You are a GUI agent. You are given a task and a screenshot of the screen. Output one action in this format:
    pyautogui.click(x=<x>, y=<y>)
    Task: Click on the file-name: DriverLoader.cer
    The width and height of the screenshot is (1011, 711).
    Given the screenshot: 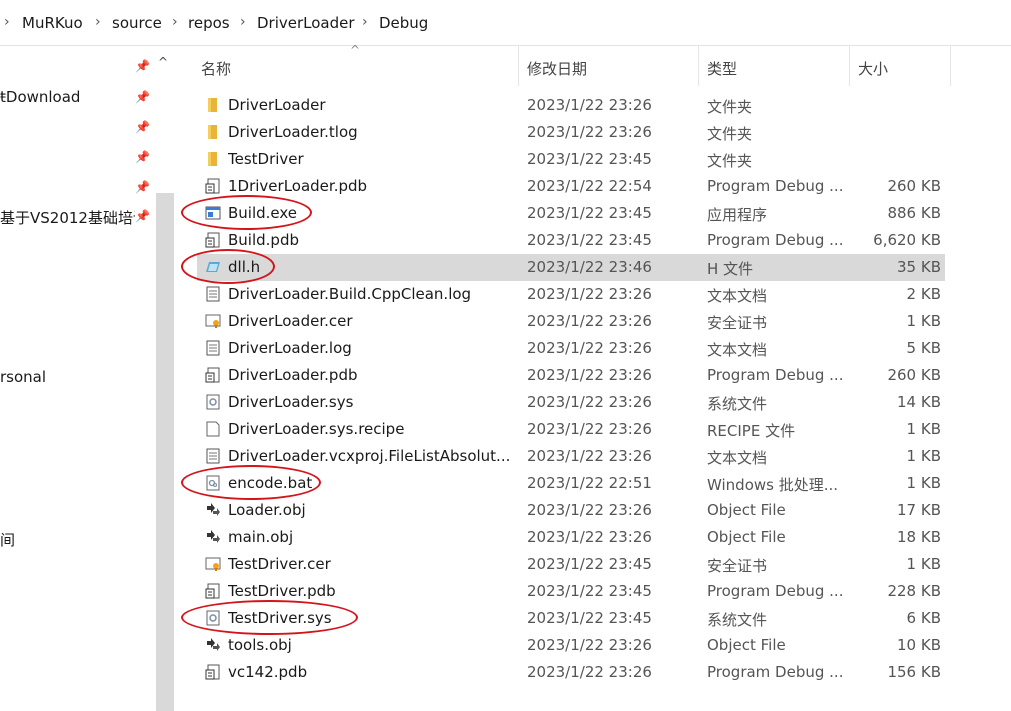 What is the action you would take?
    pyautogui.click(x=290, y=321)
    